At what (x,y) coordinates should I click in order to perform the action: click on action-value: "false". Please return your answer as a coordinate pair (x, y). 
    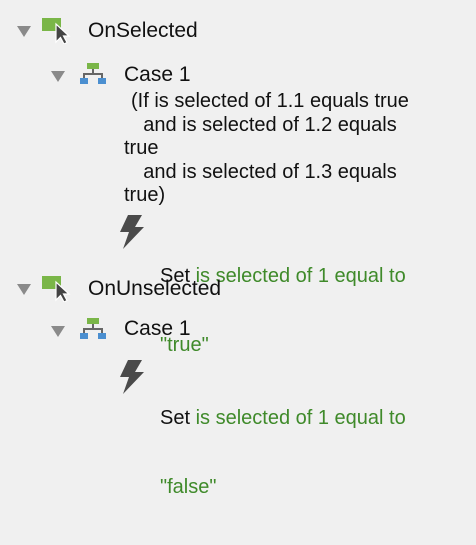
    Looking at the image, I should click on (188, 487).